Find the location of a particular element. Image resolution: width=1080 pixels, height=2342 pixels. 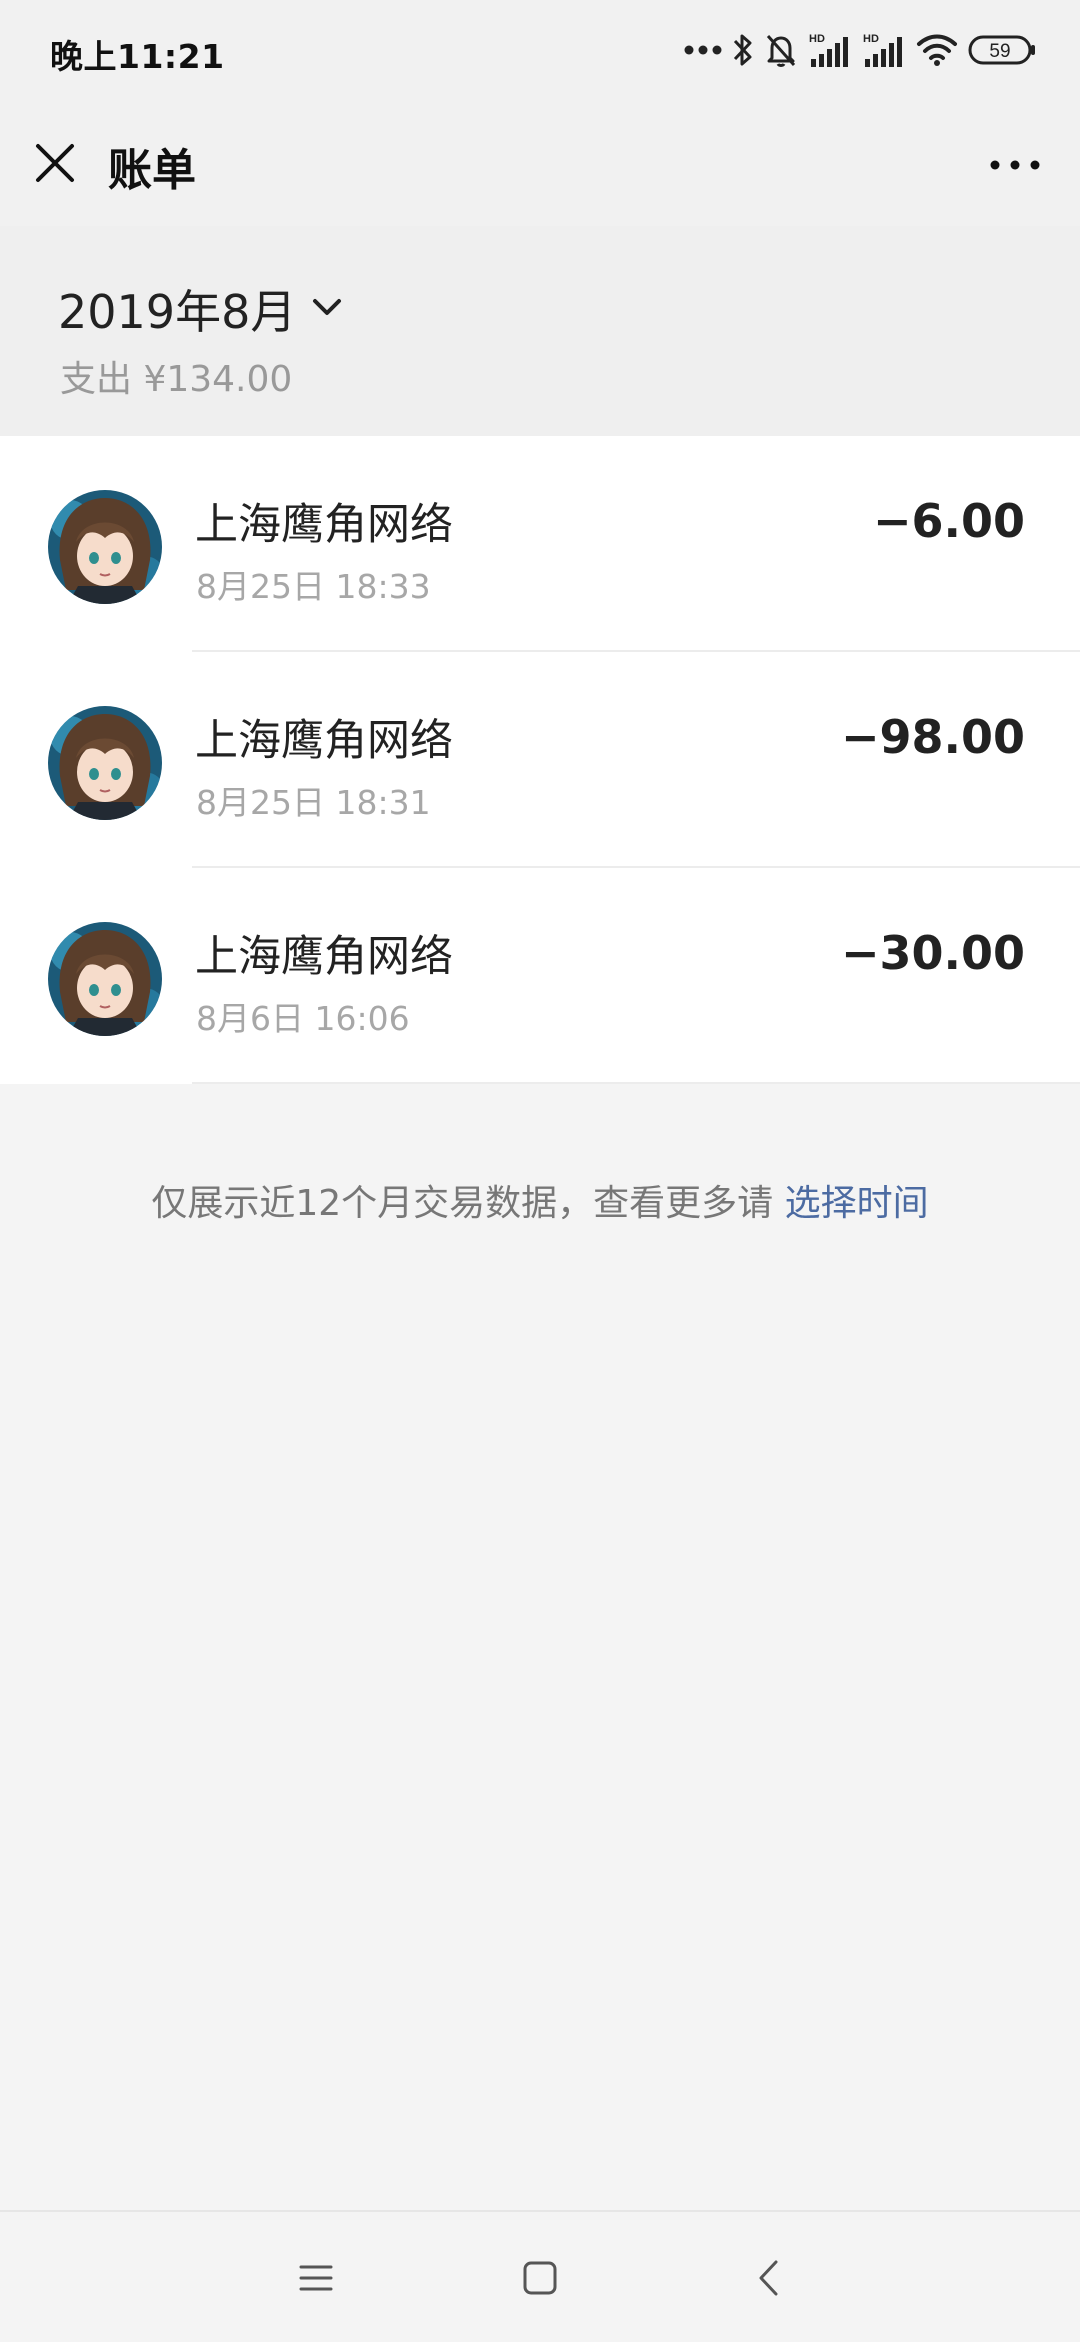

transaction-row: 上海鹰角网络 8月25日 18:31 −98.00 is located at coordinates (540, 760).